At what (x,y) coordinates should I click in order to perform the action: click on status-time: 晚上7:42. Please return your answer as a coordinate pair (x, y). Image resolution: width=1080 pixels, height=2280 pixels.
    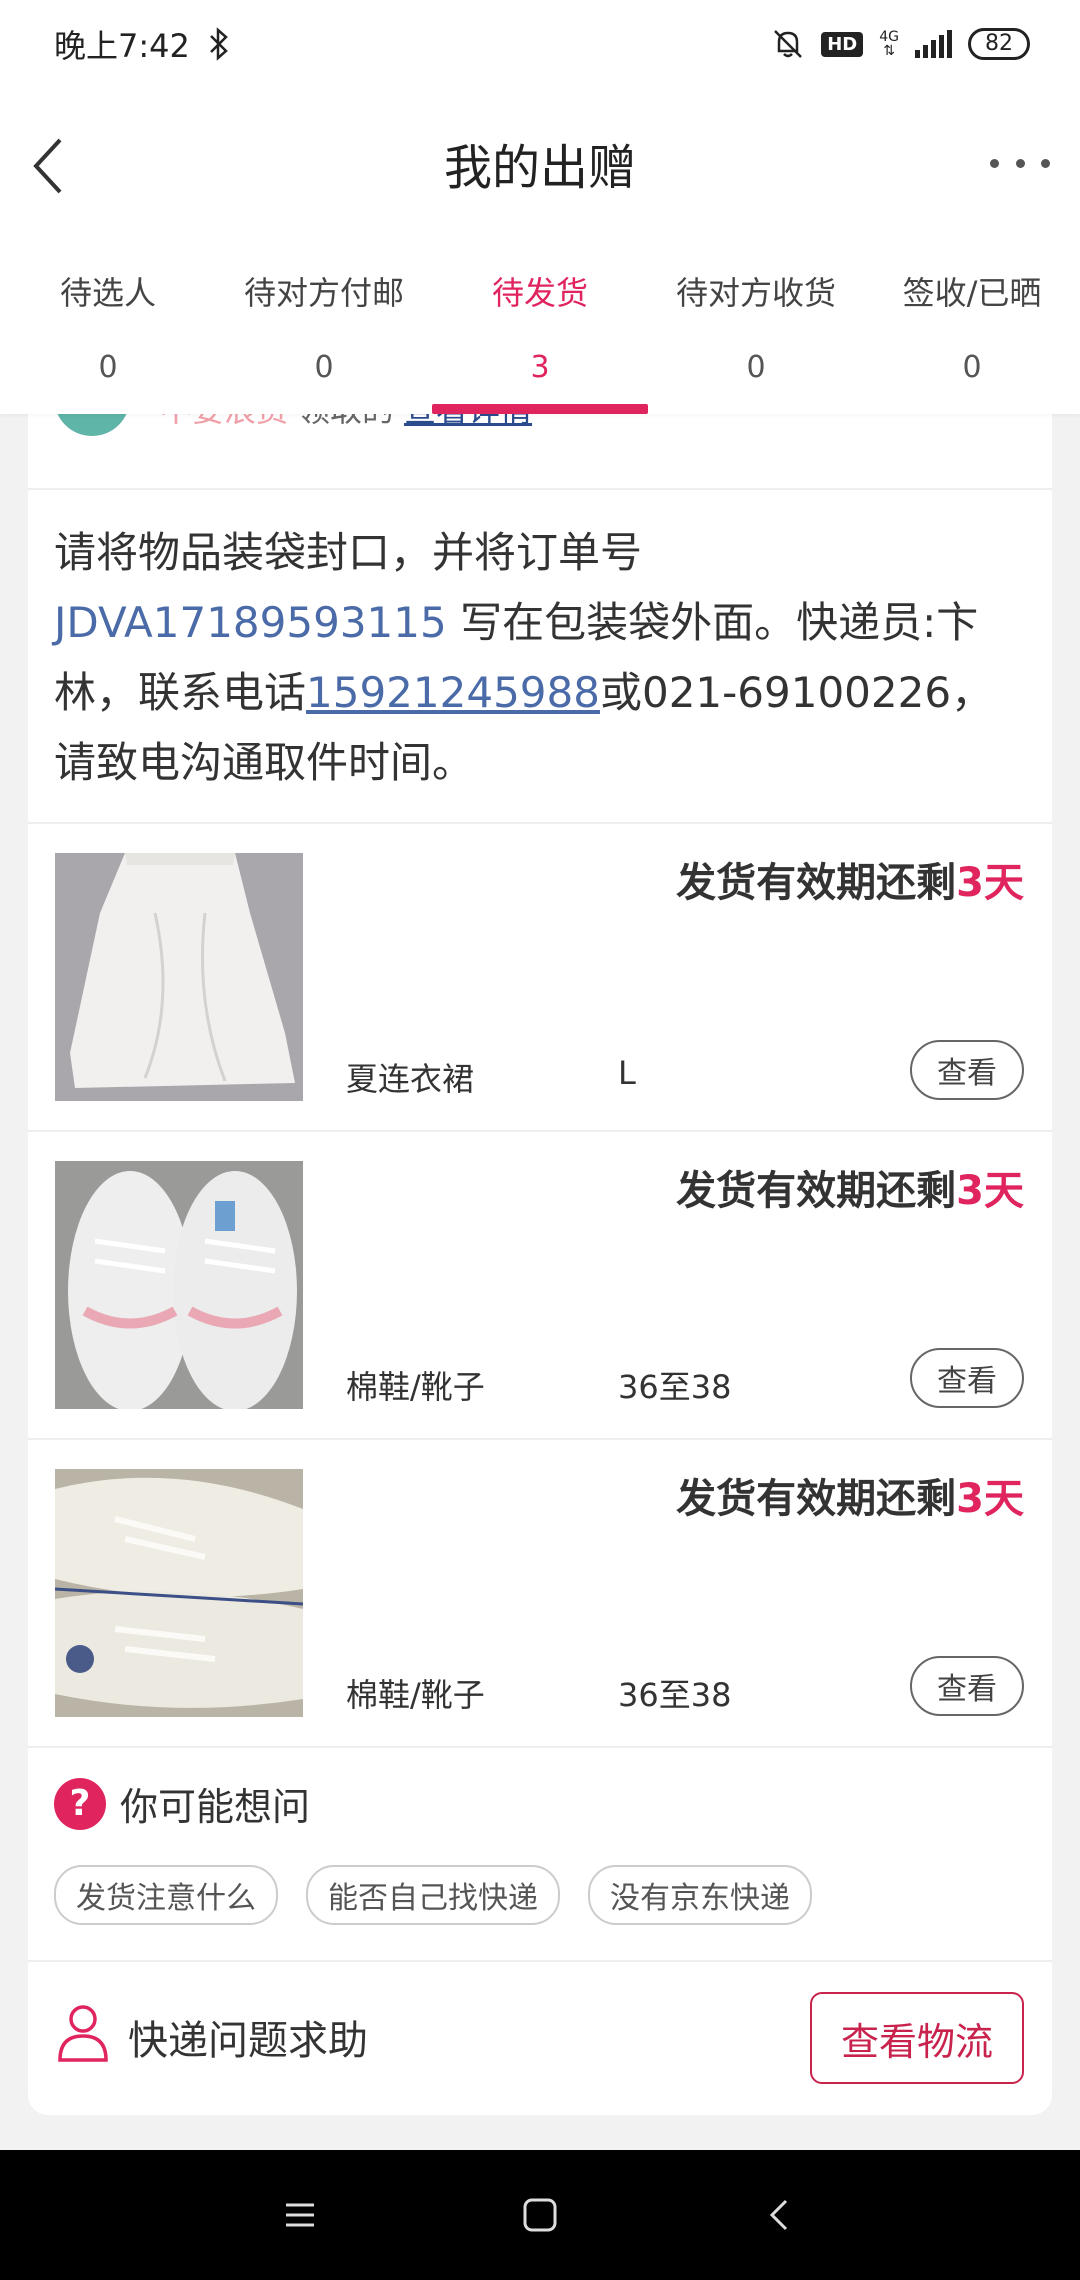
    Looking at the image, I should click on (122, 46).